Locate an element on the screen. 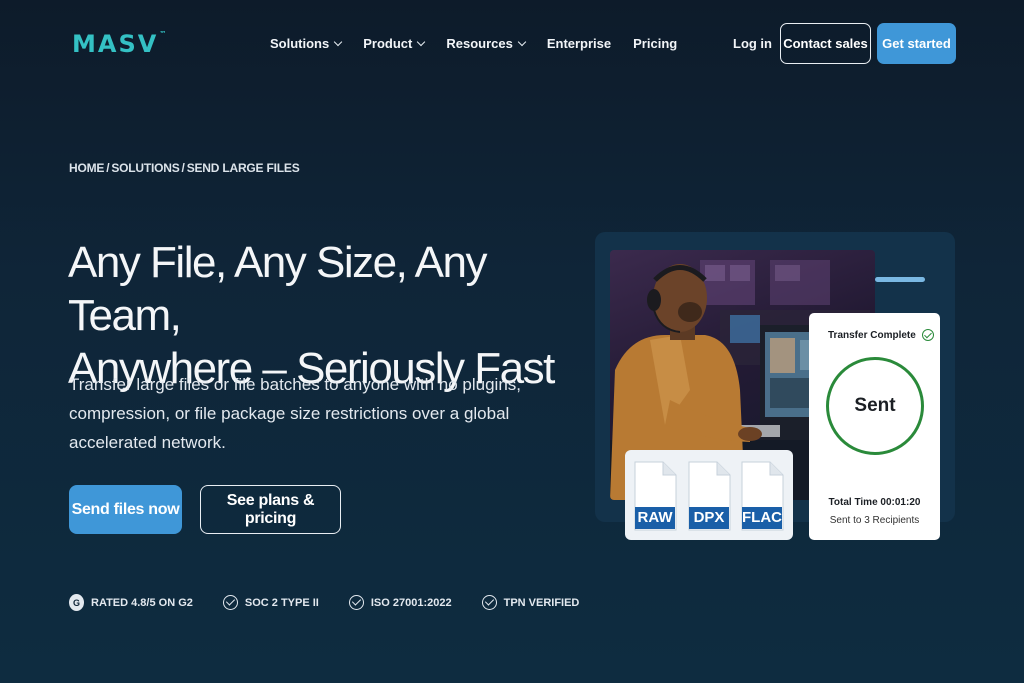 Image resolution: width=1024 pixels, height=683 pixels. file-type-label: DPX is located at coordinates (709, 518).